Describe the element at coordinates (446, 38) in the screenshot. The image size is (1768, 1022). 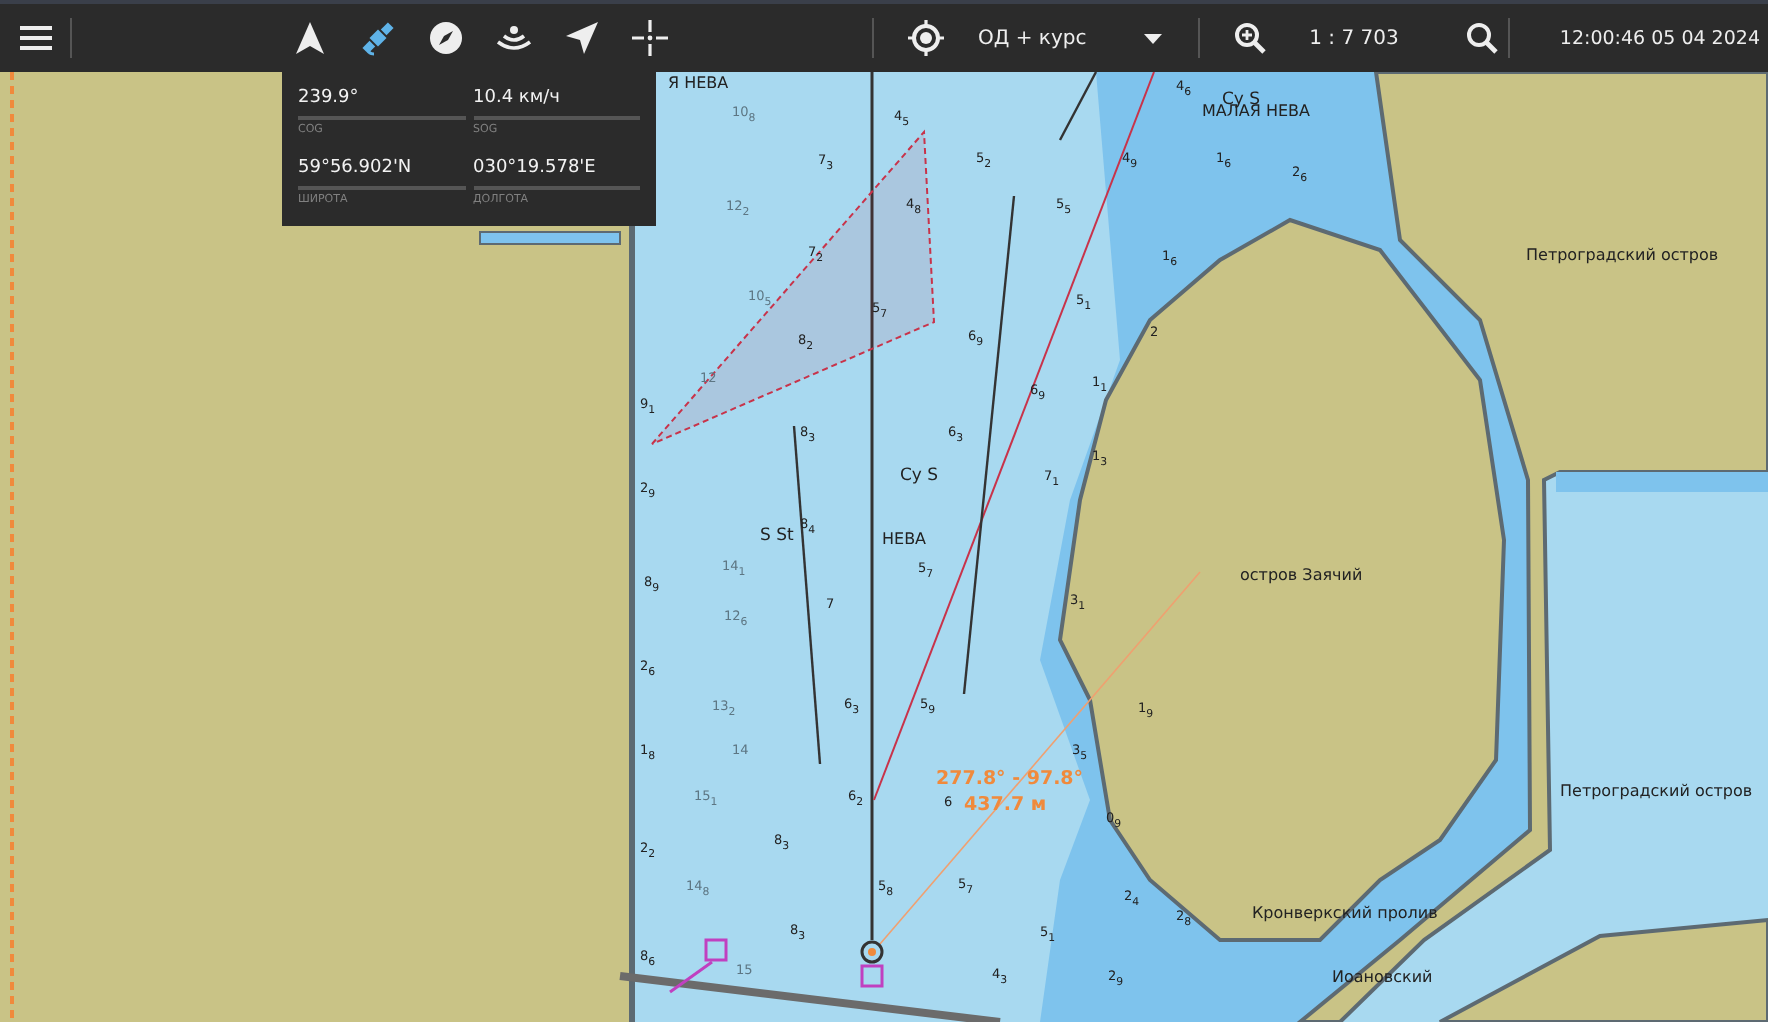
I see `compass-icon` at that location.